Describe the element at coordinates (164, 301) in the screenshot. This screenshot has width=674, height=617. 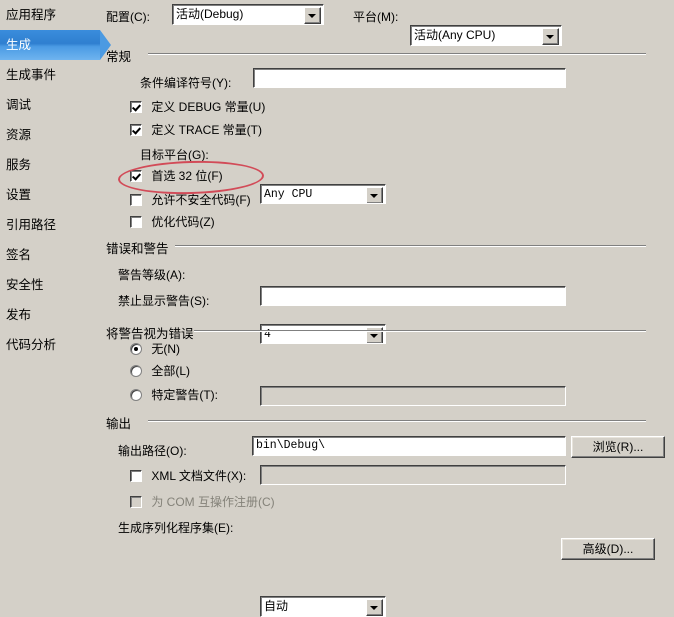
I see `suppress-warnings-label: 禁止显示警告(S):` at that location.